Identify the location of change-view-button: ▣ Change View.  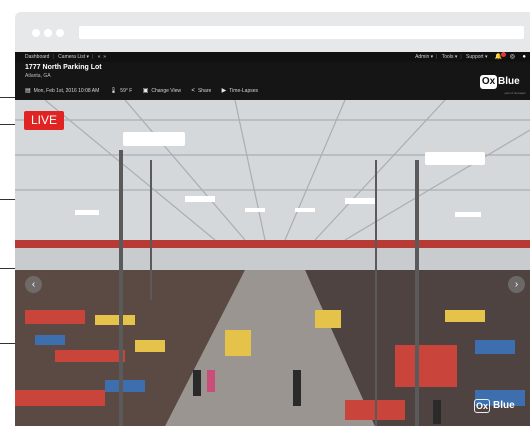
(162, 90).